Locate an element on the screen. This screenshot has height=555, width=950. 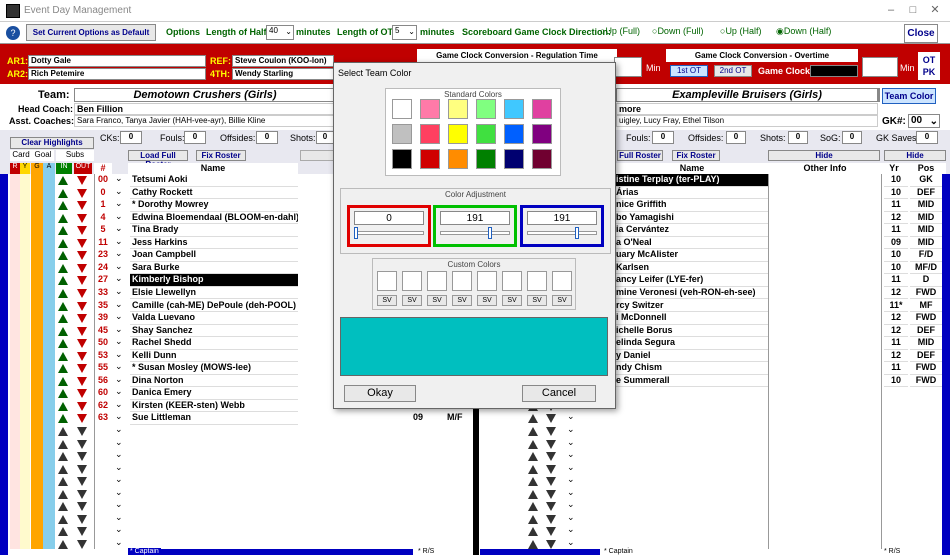
fouls-value: 0 is located at coordinates (195, 137).